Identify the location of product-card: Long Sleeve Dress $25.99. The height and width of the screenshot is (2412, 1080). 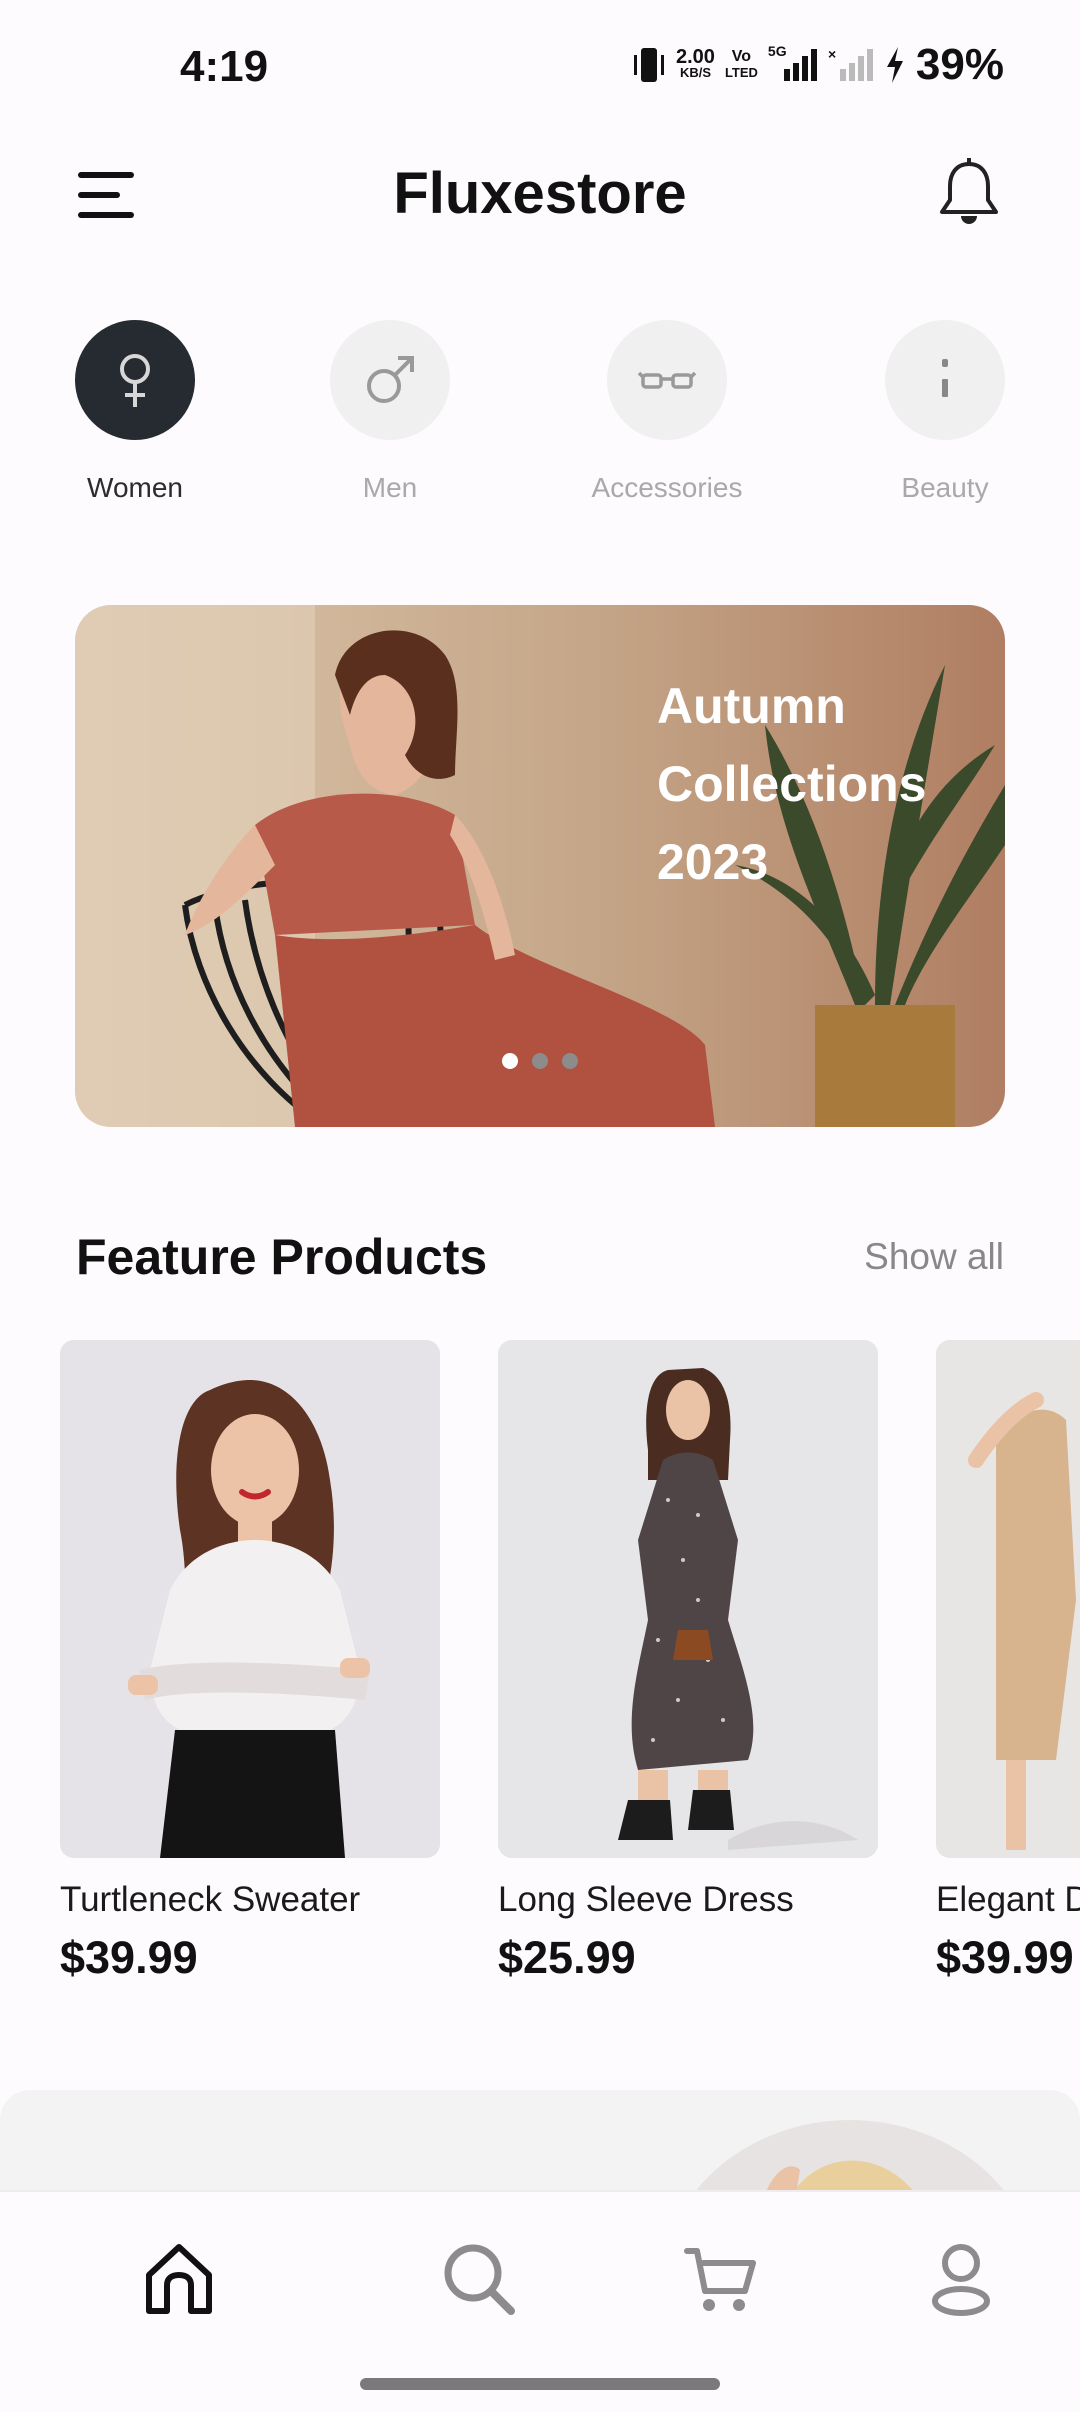
(688, 1662).